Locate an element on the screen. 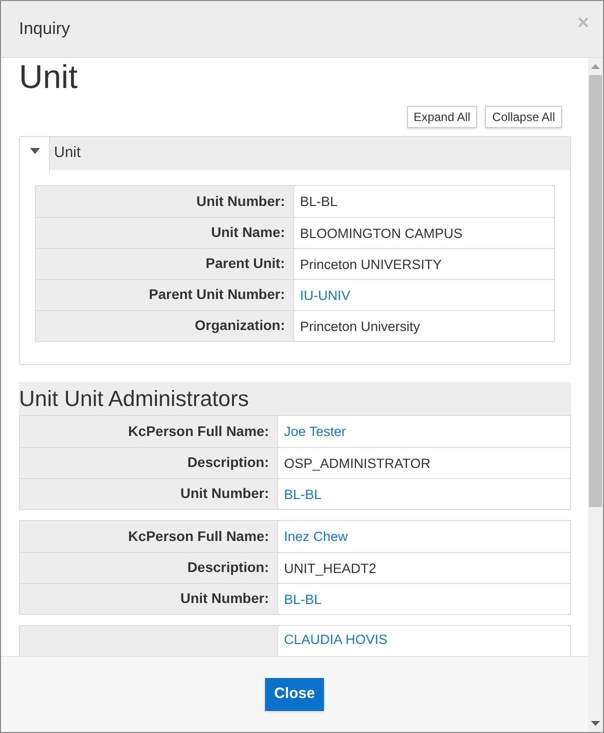 Image resolution: width=604 pixels, height=733 pixels. toolbar-button: Collapse All is located at coordinates (523, 117).